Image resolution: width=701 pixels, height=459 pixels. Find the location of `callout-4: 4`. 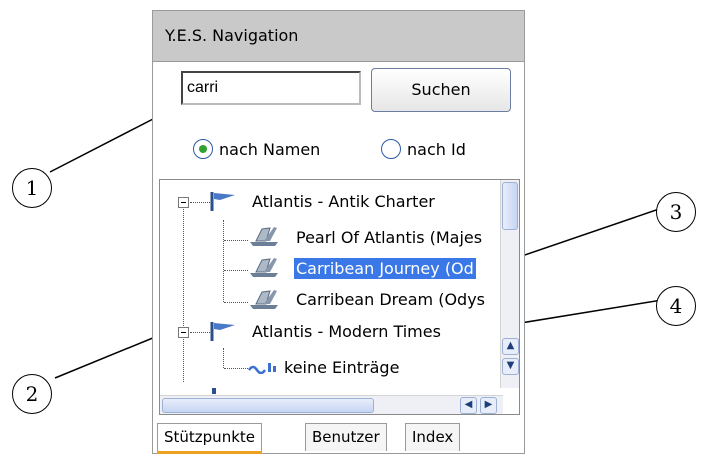

callout-4: 4 is located at coordinates (676, 306).